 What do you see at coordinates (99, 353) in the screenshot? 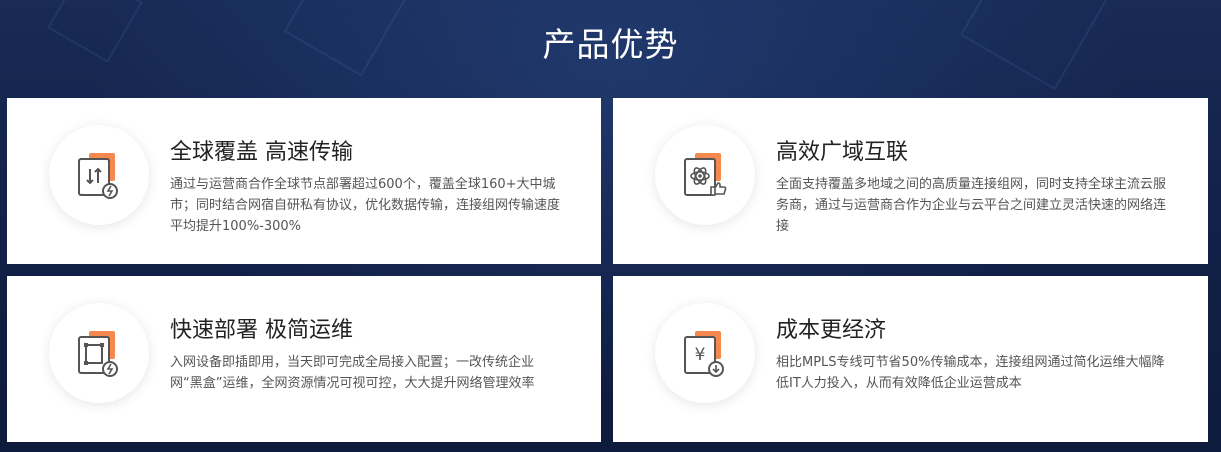
I see `deploy-icon` at bounding box center [99, 353].